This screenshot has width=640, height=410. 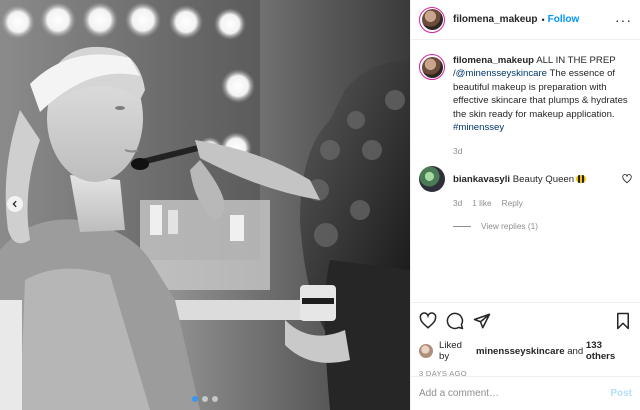 I want to click on post-comment-button: Post, so click(x=621, y=393).